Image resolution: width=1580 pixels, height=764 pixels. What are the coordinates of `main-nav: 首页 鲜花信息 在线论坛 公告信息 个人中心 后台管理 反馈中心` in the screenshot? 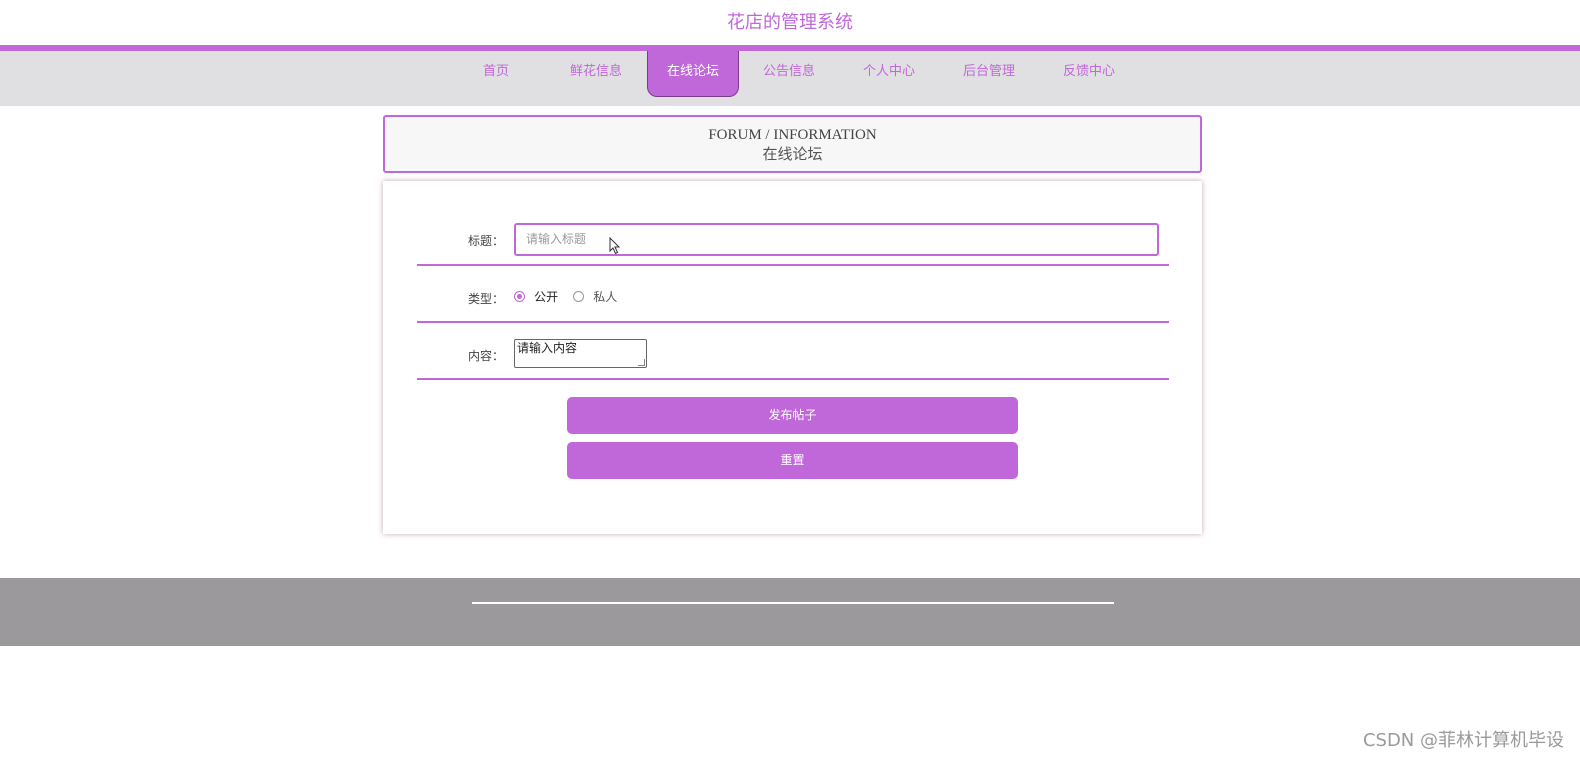 It's located at (790, 78).